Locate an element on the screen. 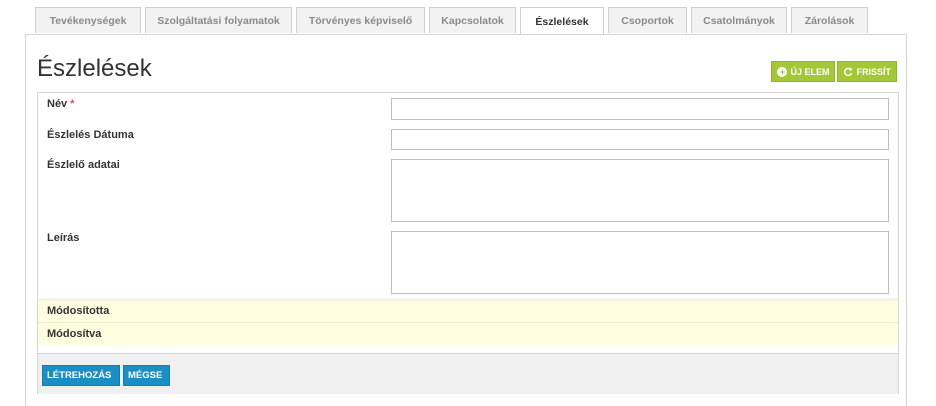  name-label: Név * is located at coordinates (61, 104).